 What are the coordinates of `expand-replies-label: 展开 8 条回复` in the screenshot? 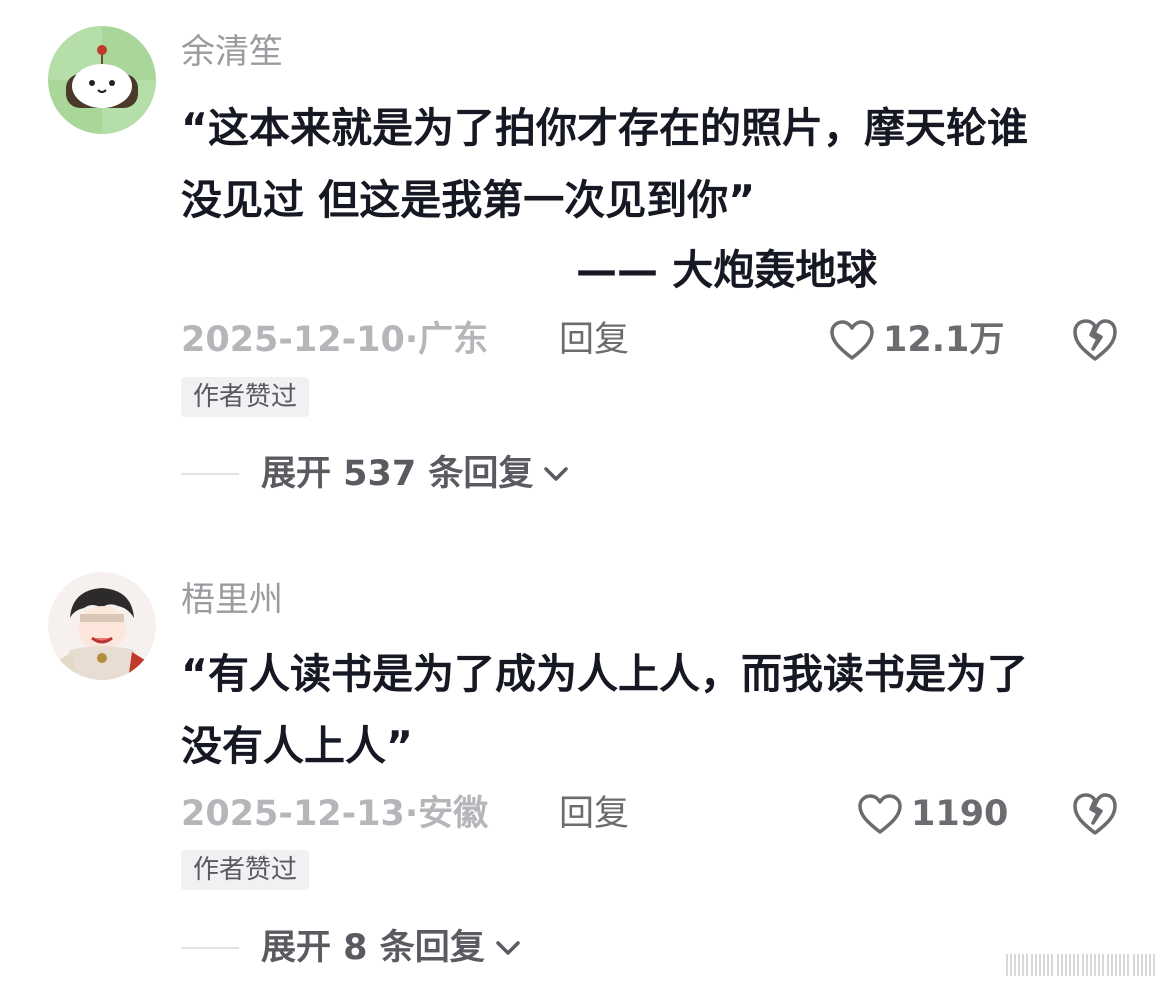 It's located at (373, 948).